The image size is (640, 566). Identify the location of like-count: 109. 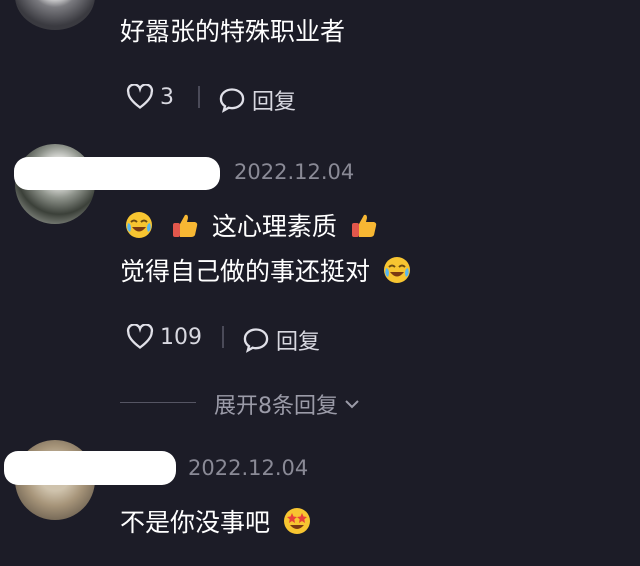
(181, 337).